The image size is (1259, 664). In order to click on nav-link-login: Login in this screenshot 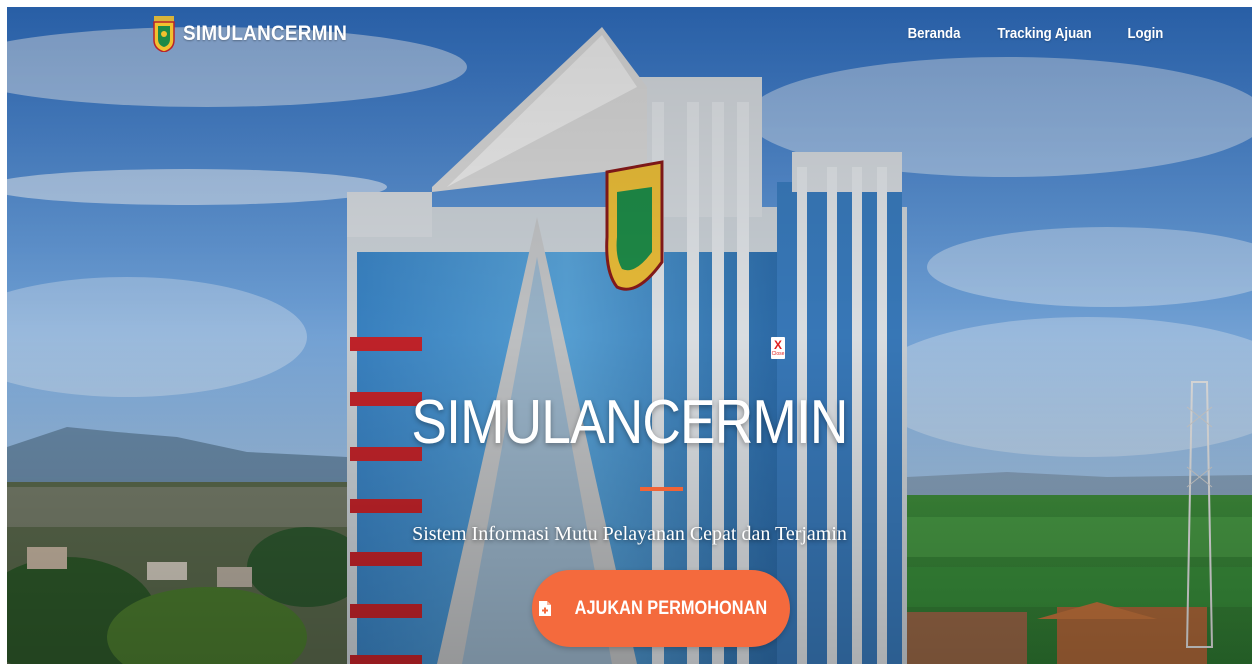, I will do `click(1146, 33)`.